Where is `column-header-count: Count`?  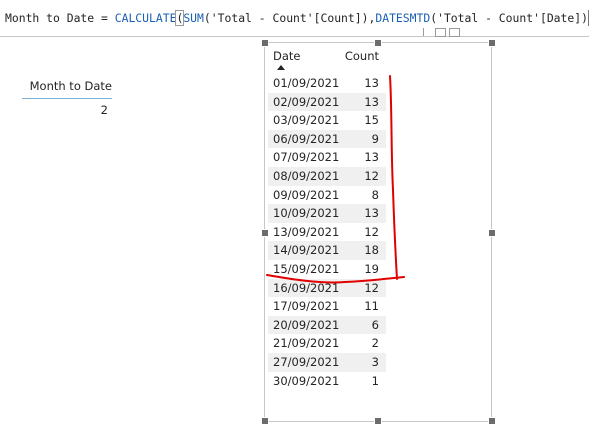
column-header-count: Count is located at coordinates (362, 56).